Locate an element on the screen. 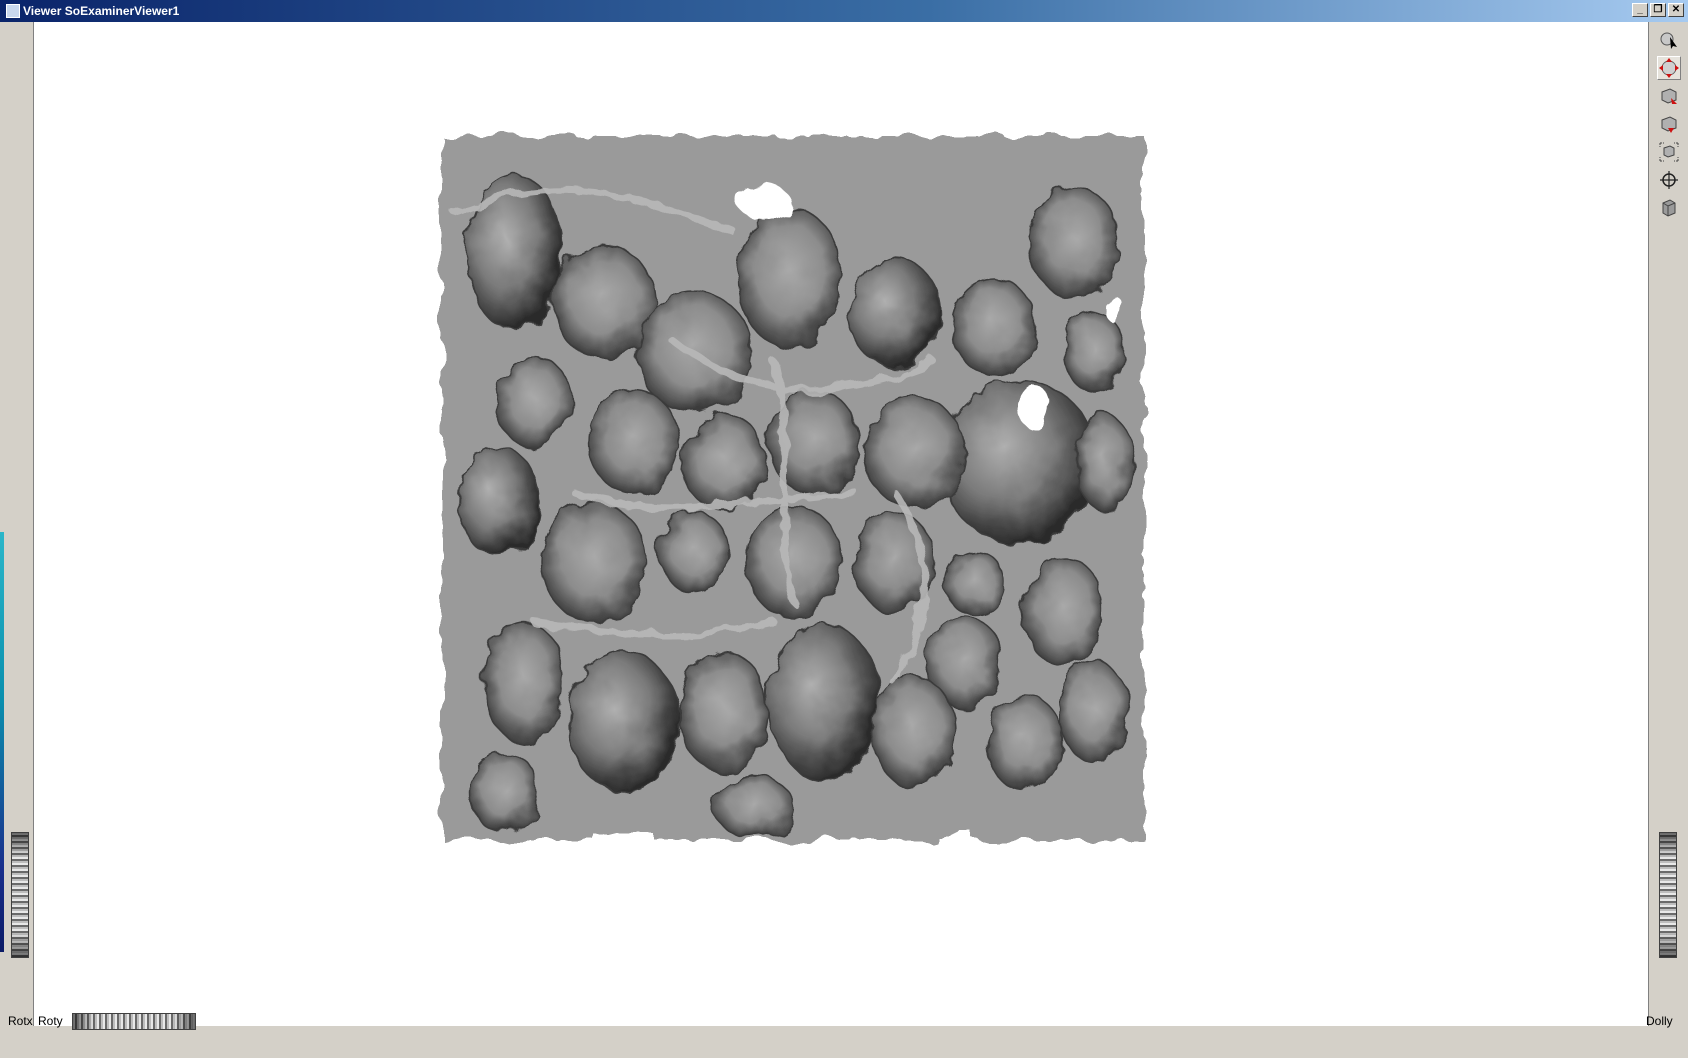 The width and height of the screenshot is (1688, 1058). pick-mode-icon is located at coordinates (1668, 40).